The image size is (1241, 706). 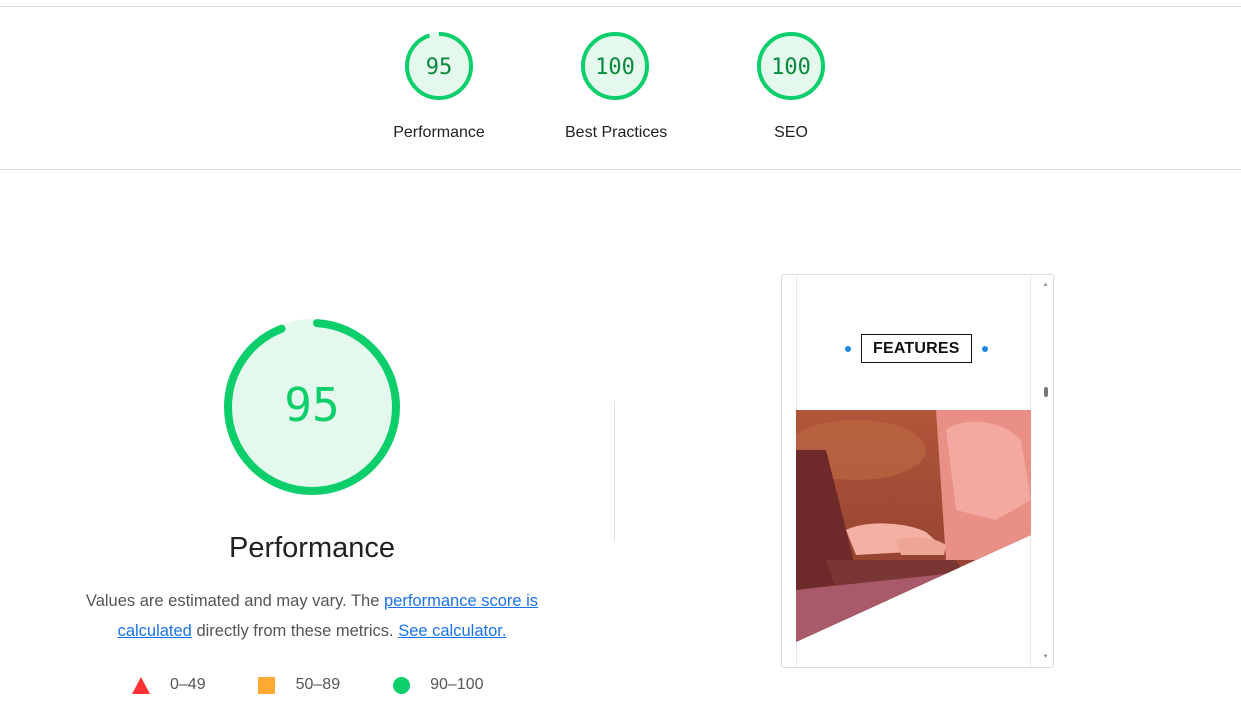 I want to click on legend-item-average: 50–89, so click(x=298, y=685).